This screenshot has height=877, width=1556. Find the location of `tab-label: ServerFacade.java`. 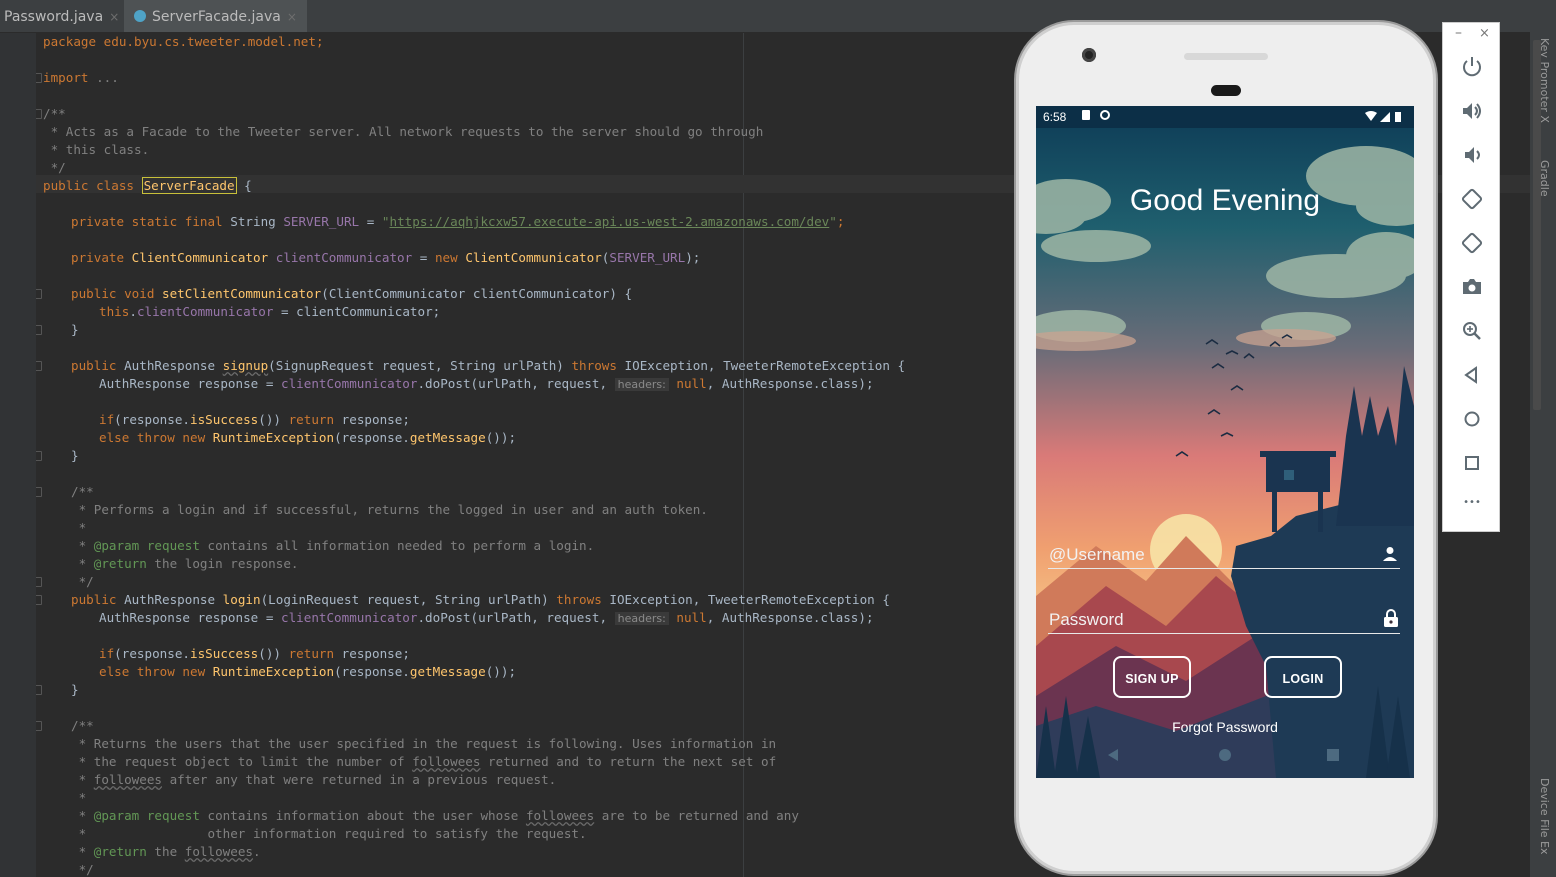

tab-label: ServerFacade.java is located at coordinates (216, 17).